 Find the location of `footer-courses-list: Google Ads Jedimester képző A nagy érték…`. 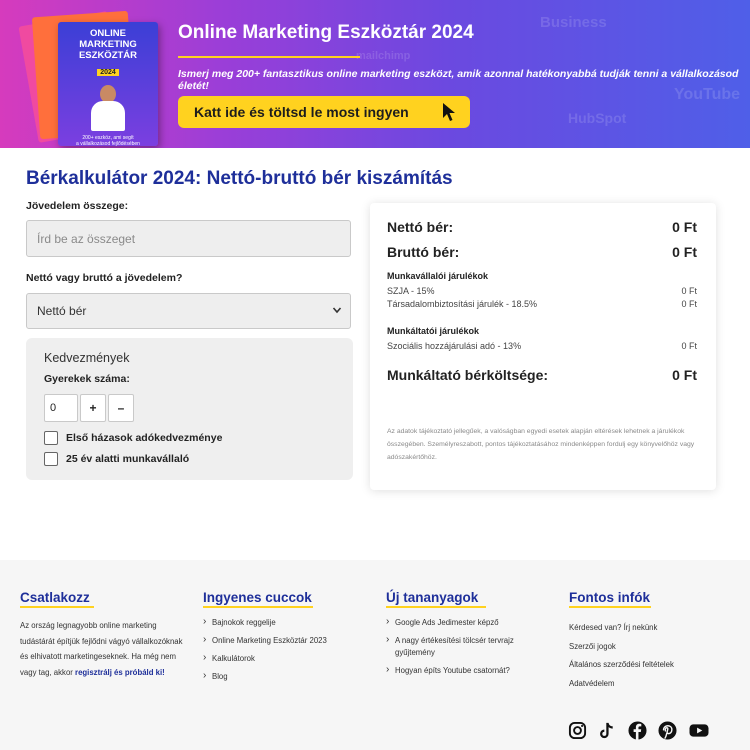

footer-courses-list: Google Ads Jedimester képző A nagy érték… is located at coordinates (461, 646).